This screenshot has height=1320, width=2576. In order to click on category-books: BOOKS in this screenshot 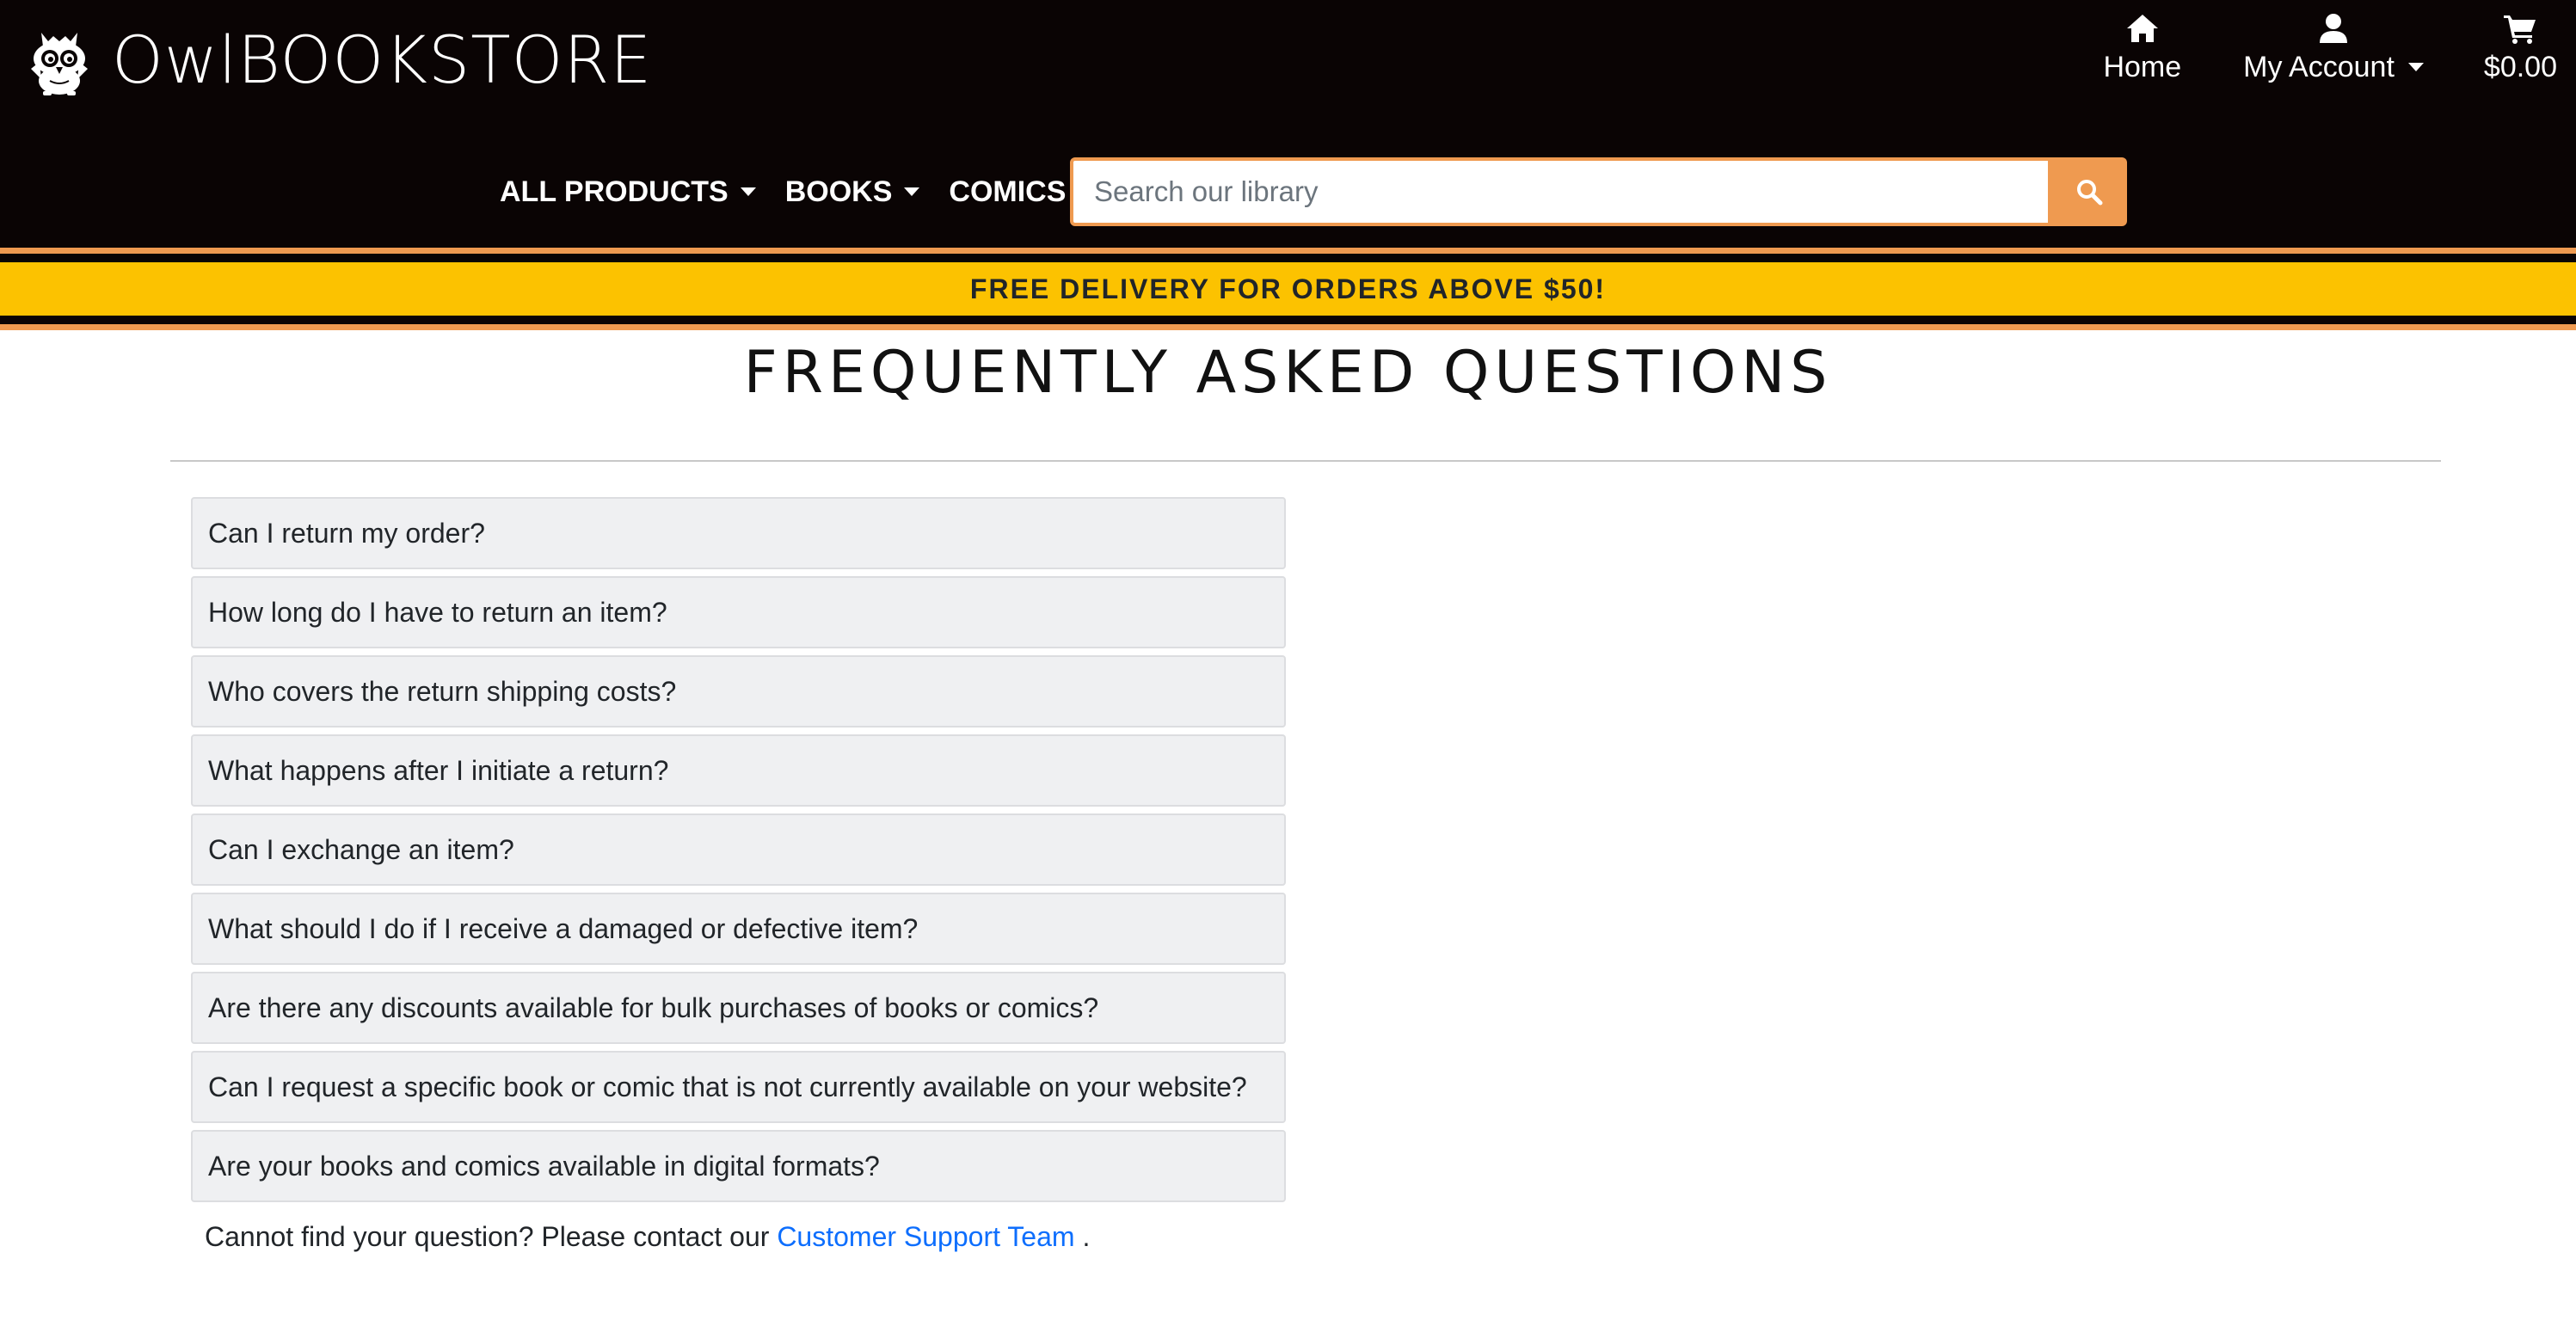, I will do `click(852, 192)`.